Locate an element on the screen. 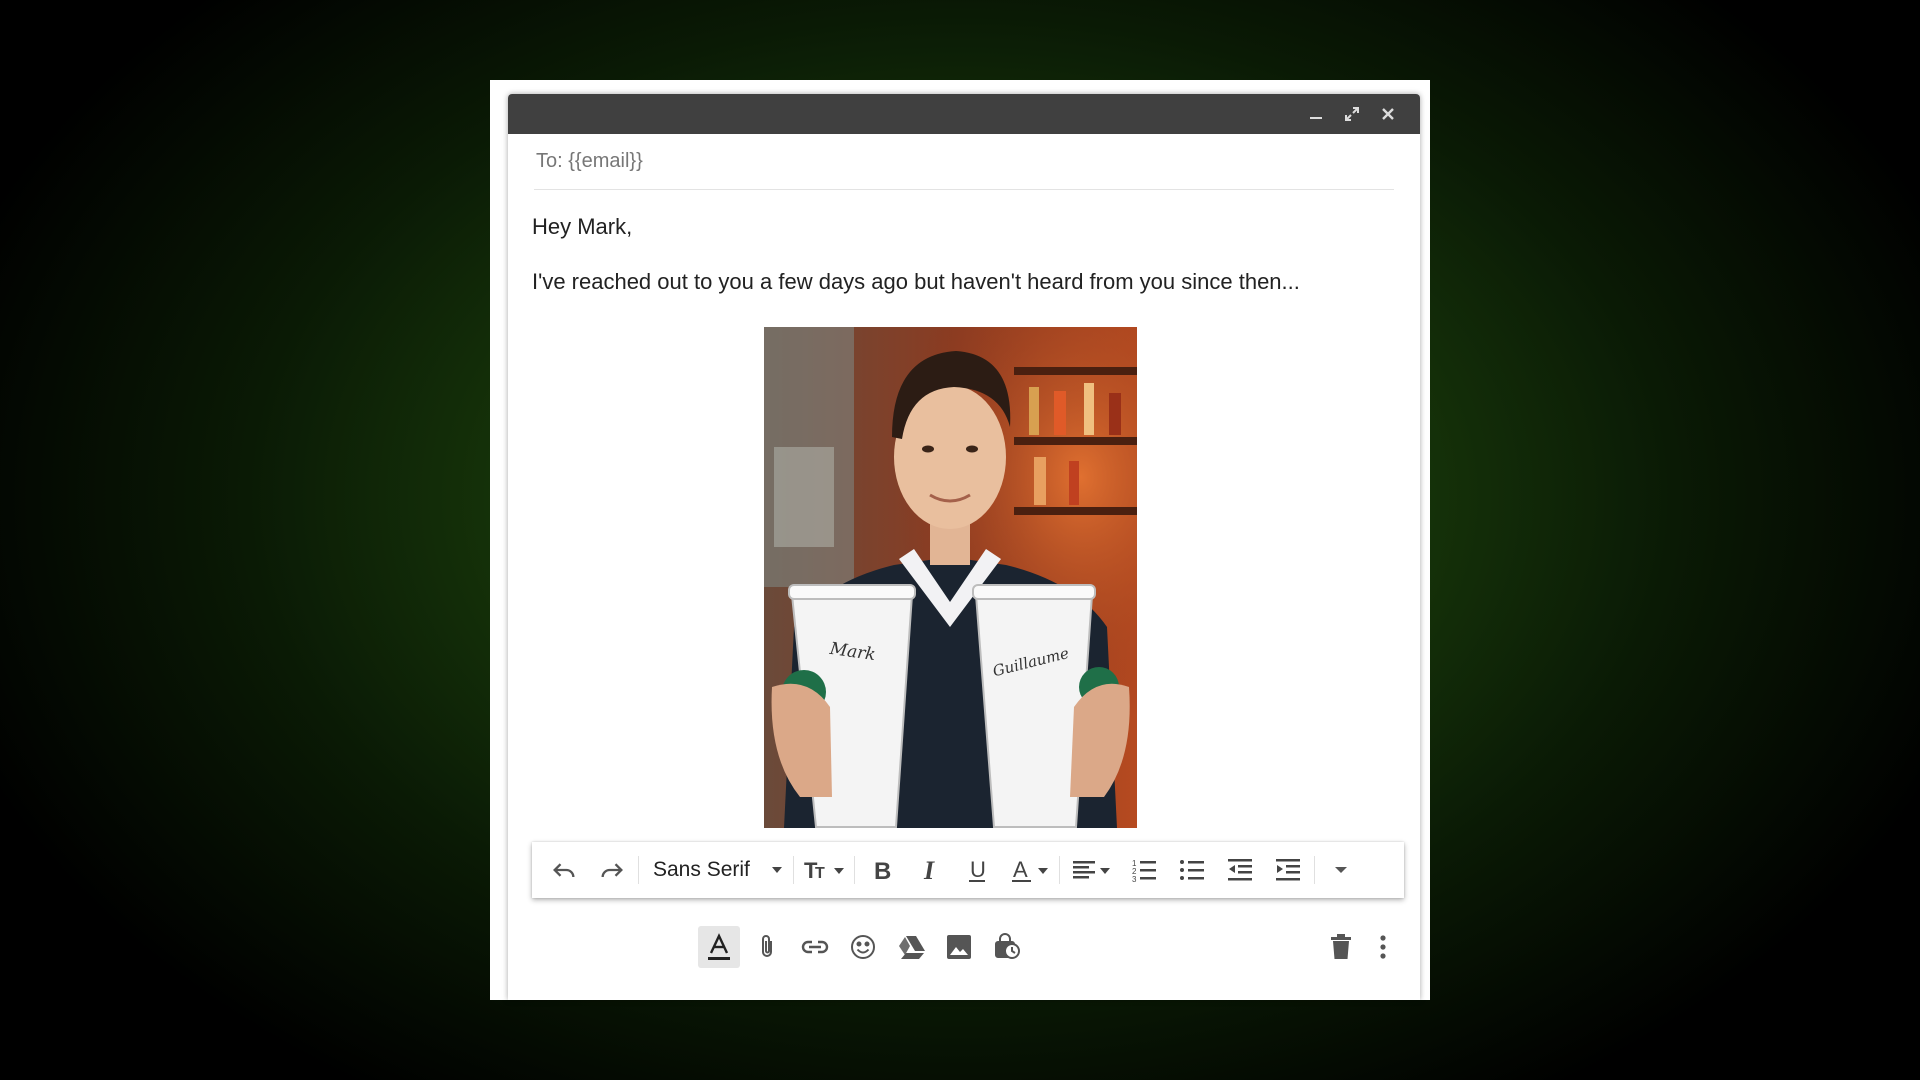 The image size is (1920, 1080). minimize-icon is located at coordinates (1316, 114).